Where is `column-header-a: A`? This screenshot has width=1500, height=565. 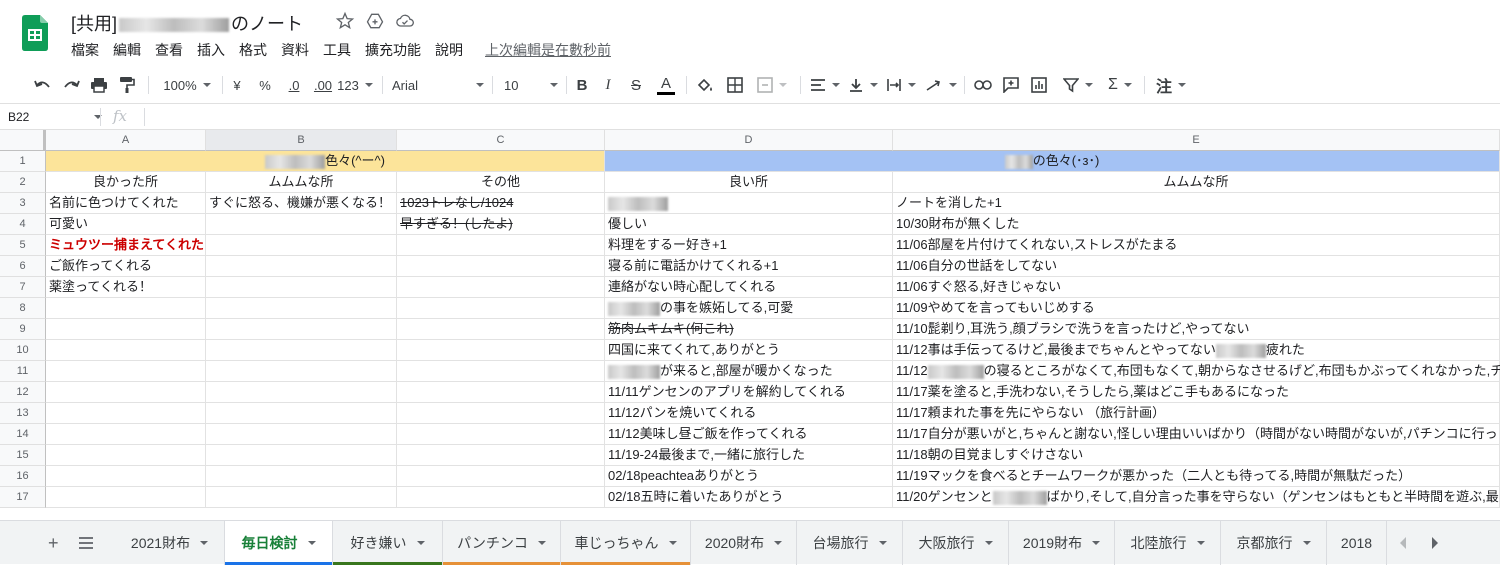
column-header-a: A is located at coordinates (126, 140).